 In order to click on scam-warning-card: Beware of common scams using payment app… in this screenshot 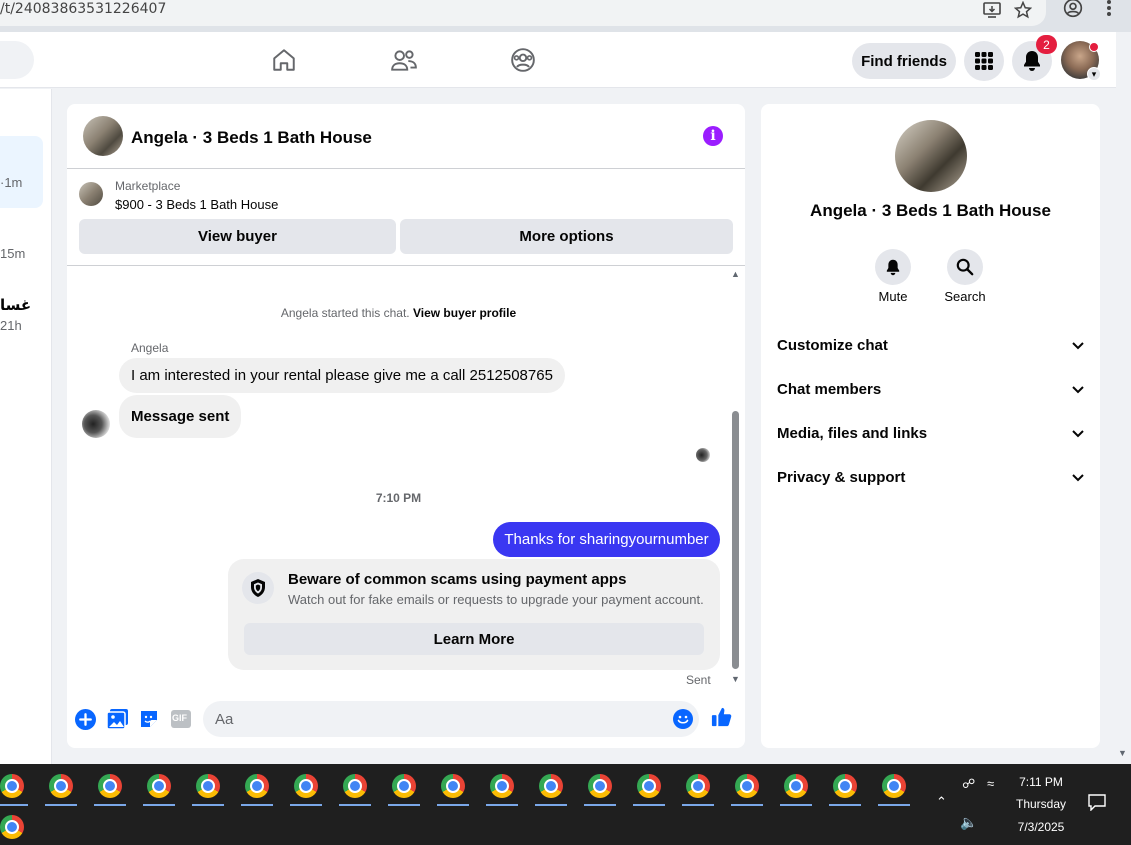, I will do `click(474, 614)`.